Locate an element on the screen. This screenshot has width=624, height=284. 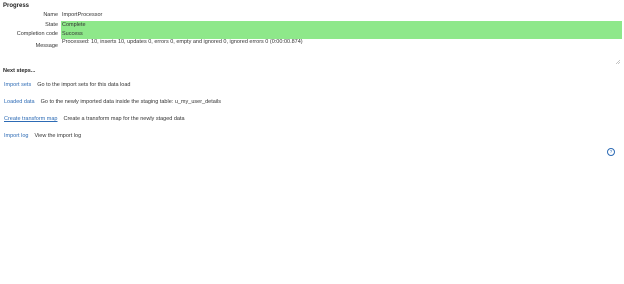
create-transform-map-link: Create transform map is located at coordinates (31, 119).